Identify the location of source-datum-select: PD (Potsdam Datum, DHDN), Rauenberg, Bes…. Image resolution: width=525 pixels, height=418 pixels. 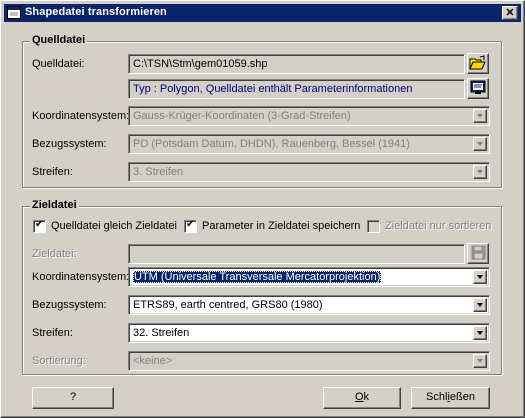
(309, 144).